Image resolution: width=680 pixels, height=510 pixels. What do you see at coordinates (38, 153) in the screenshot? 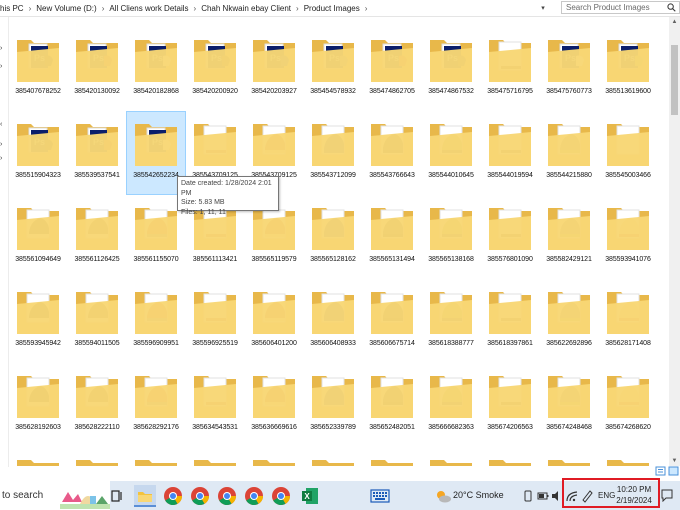
I see `folder-tile: Ps 385515904323` at bounding box center [38, 153].